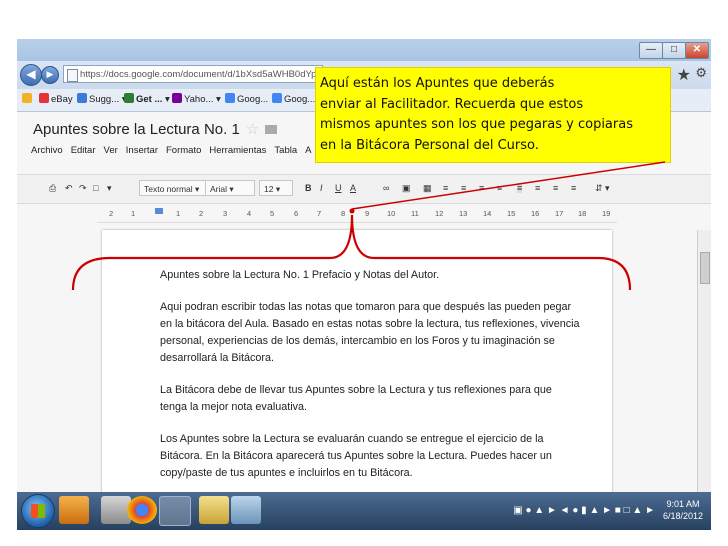 This screenshot has width=728, height=546. What do you see at coordinates (352, 211) in the screenshot?
I see `pointer-dot` at bounding box center [352, 211].